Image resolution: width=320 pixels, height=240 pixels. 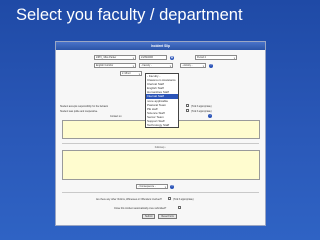 What do you see at coordinates (147, 186) in the screenshot?
I see `consequence-value: - Consequence -` at bounding box center [147, 186].